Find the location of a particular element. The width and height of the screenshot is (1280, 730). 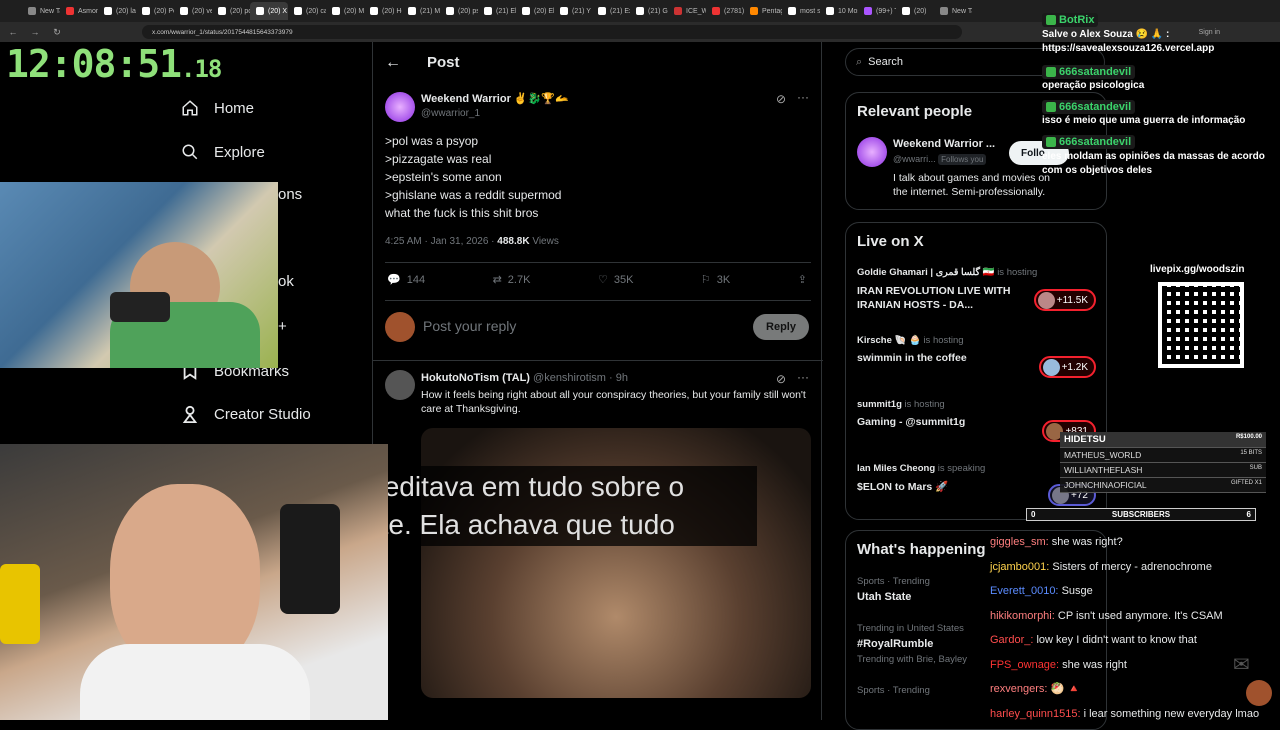

nav-notifications: ons is located at coordinates (290, 194).